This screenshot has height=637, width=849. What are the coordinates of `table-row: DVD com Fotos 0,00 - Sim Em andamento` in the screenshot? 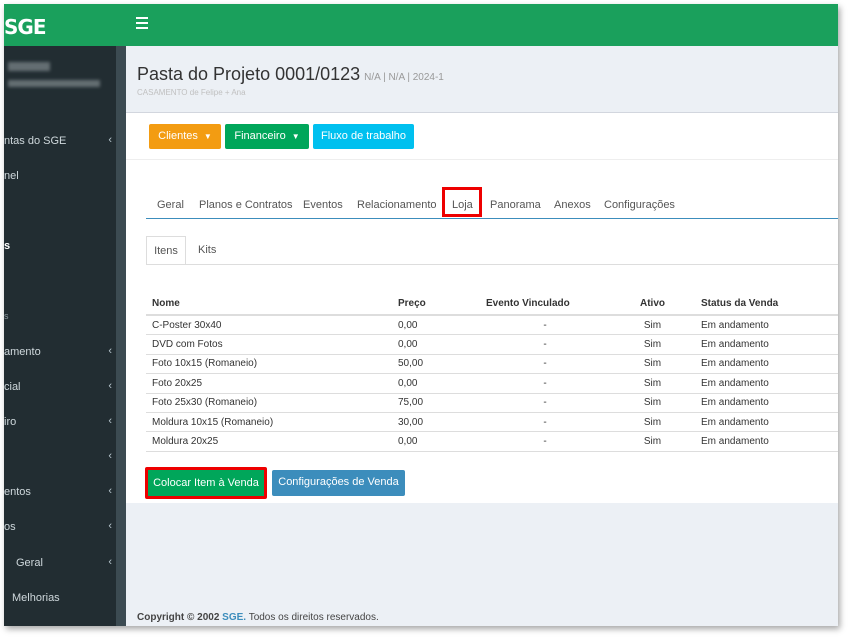 It's located at (492, 344).